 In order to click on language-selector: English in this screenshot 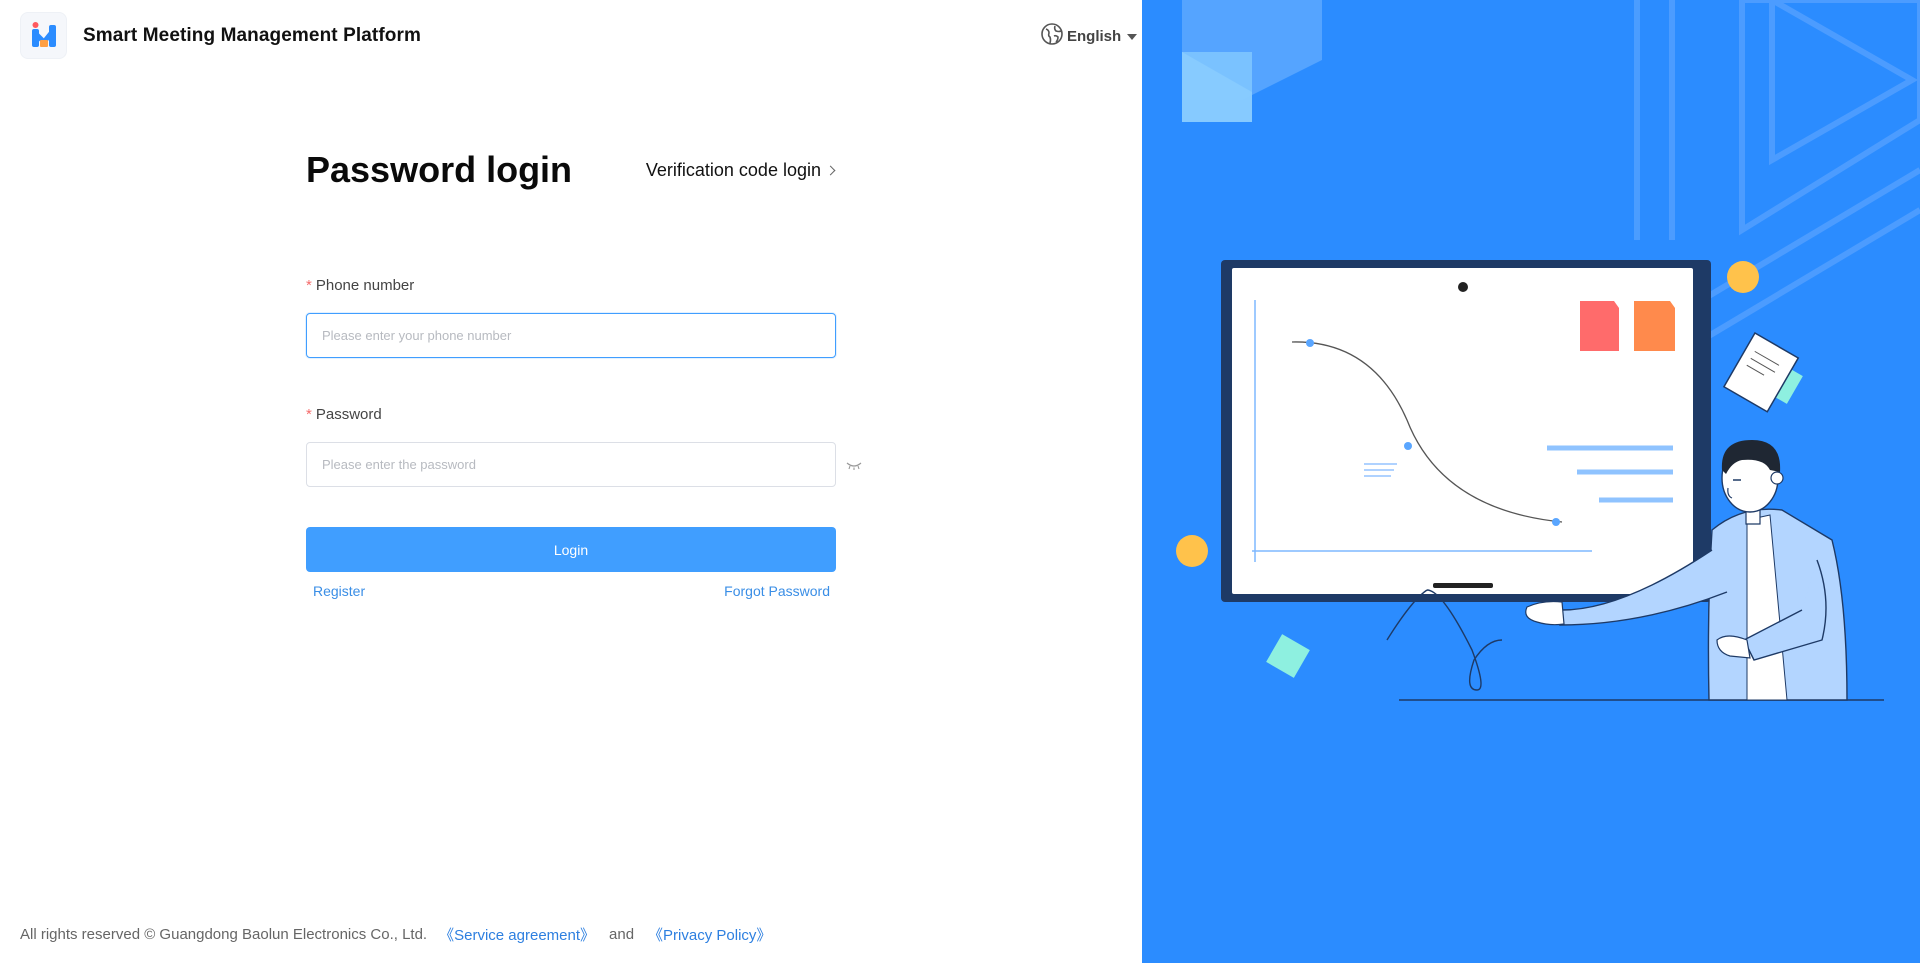, I will do `click(1089, 36)`.